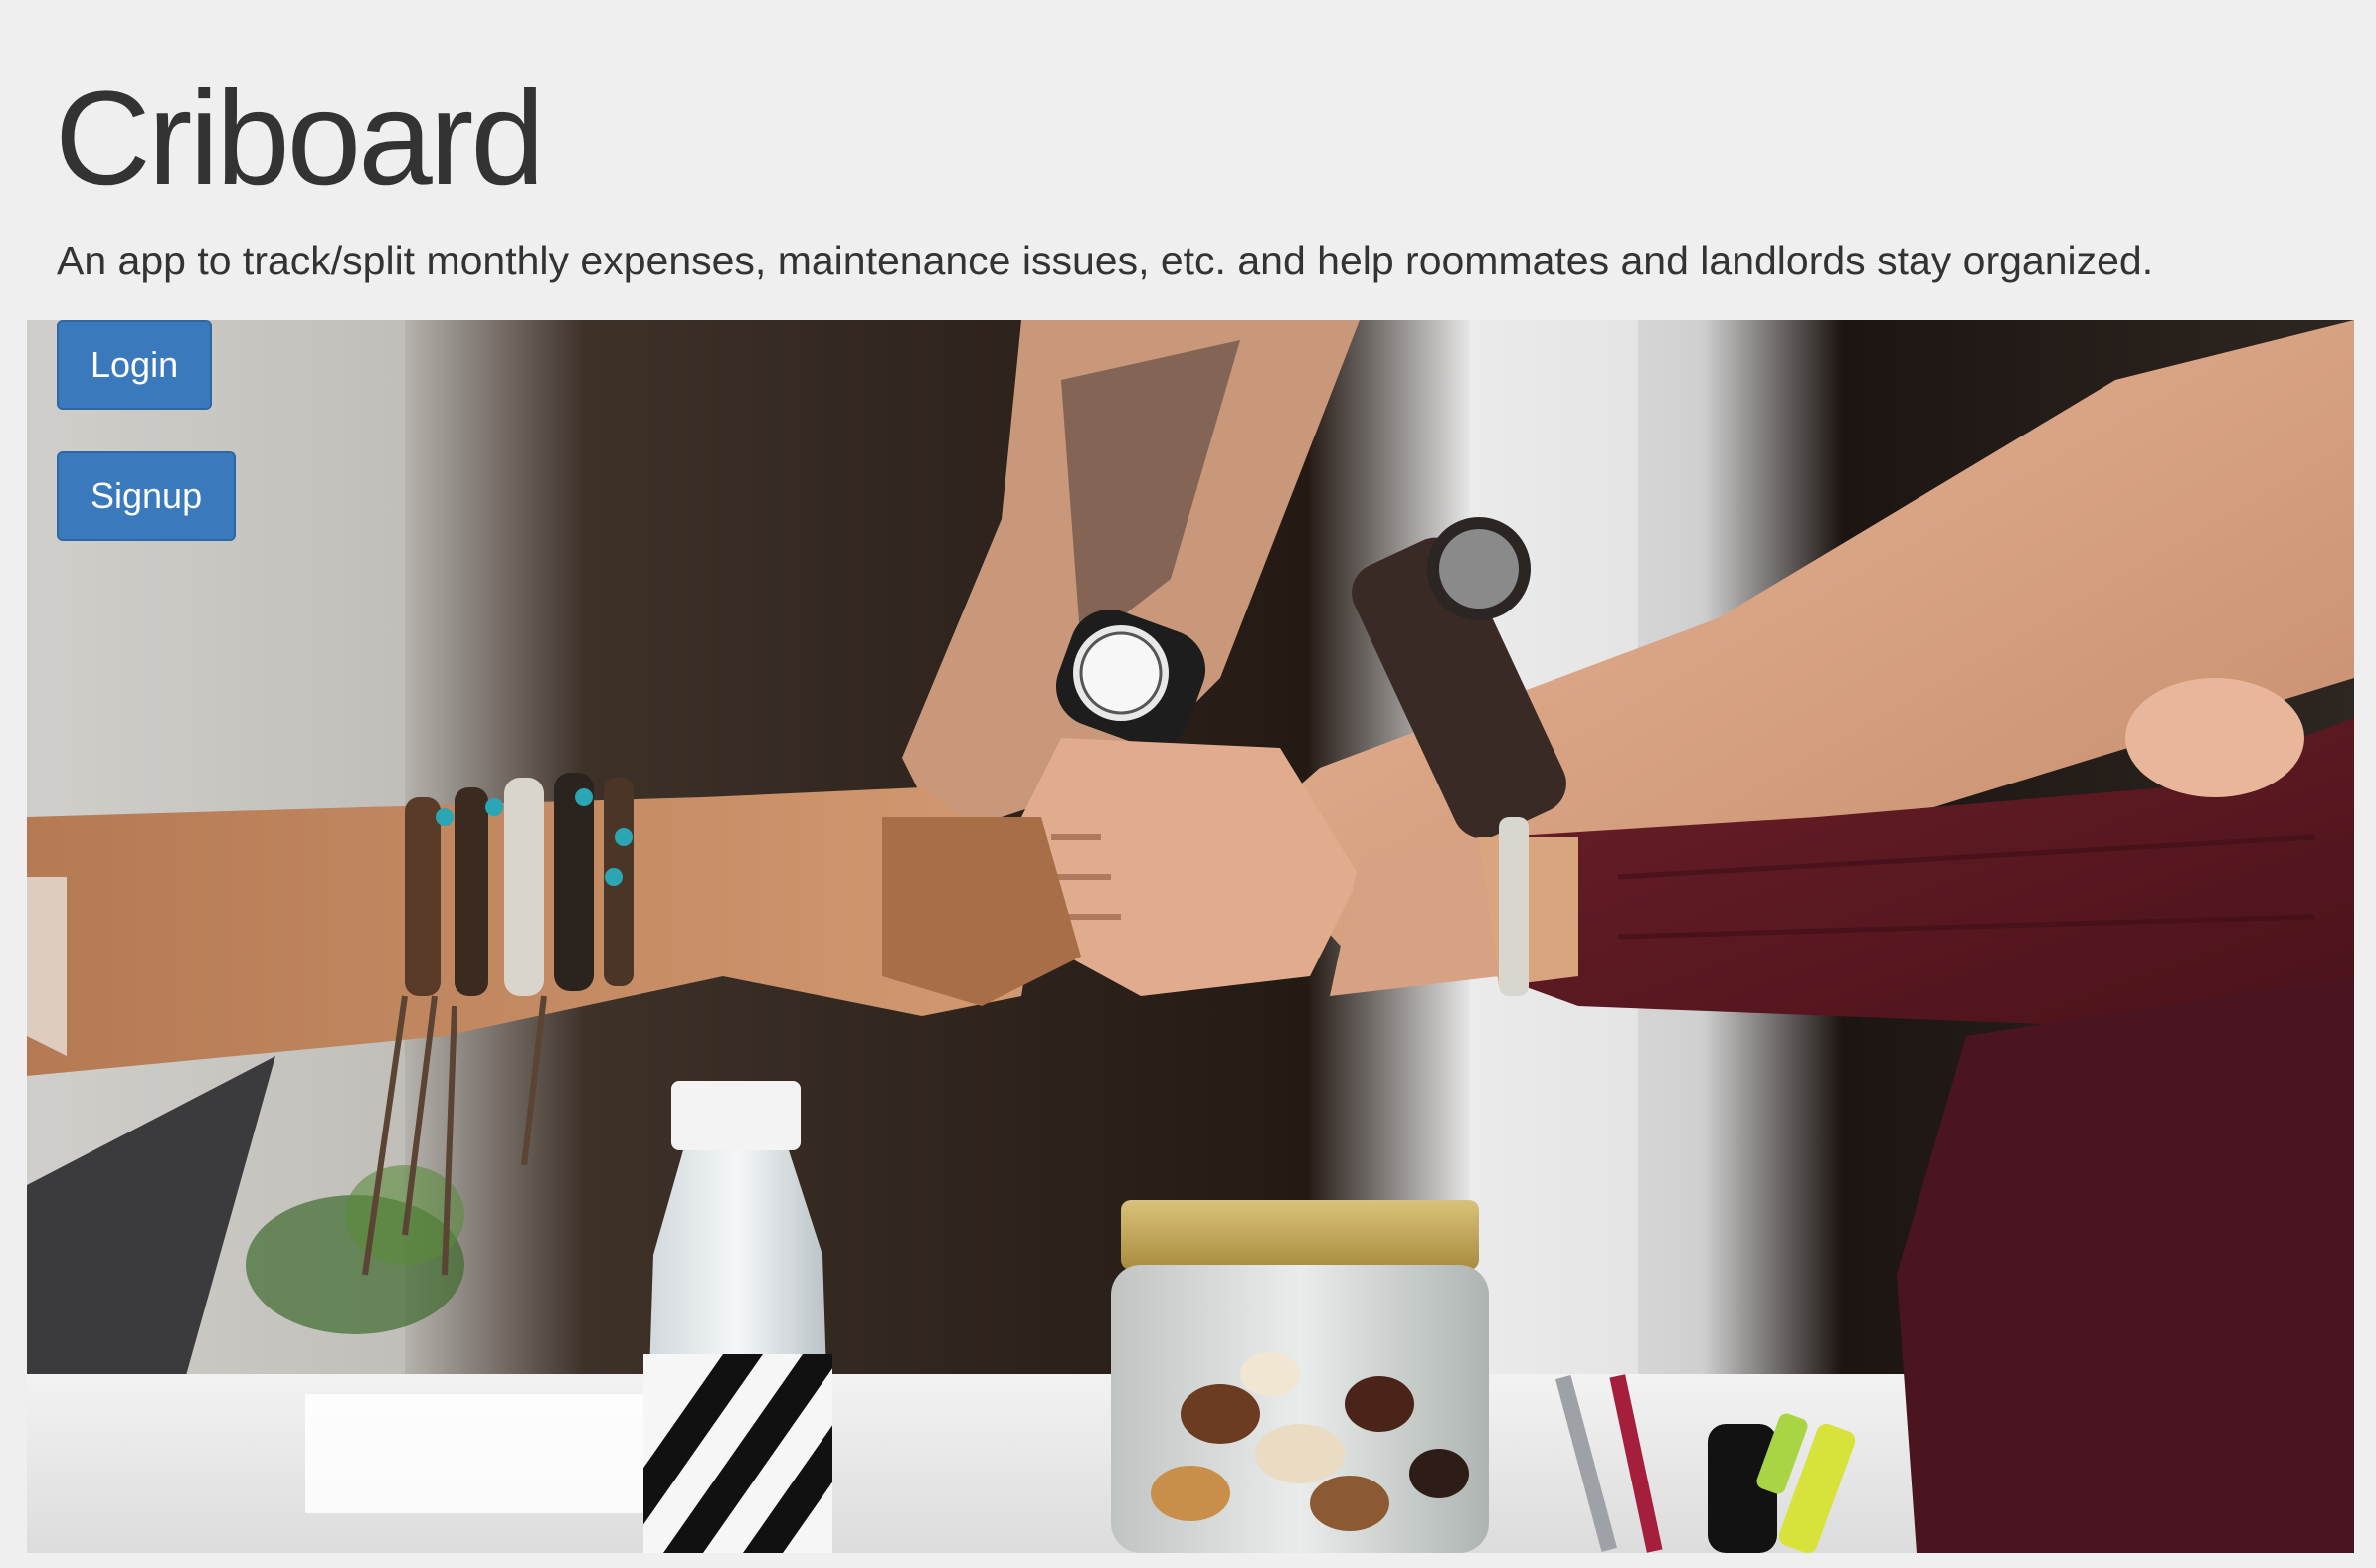  What do you see at coordinates (147, 496) in the screenshot?
I see `signup-button: Signup` at bounding box center [147, 496].